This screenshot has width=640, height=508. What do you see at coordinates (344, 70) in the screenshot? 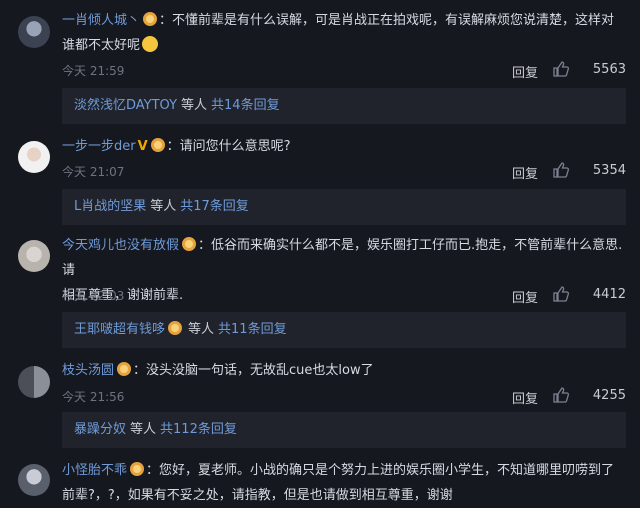
I see `comment-meta: 今天 21:59 回复 5563` at bounding box center [344, 70].